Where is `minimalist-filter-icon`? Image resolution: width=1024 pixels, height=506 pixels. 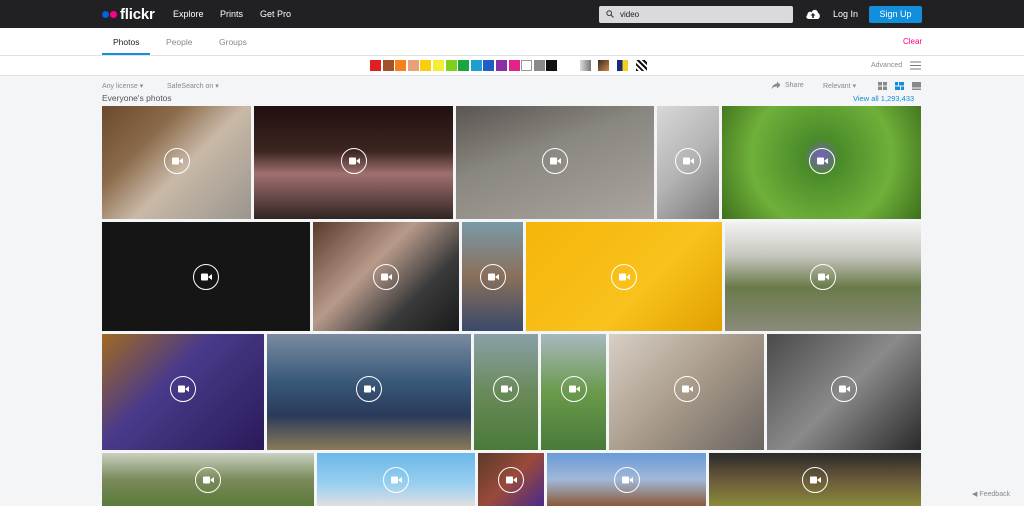 minimalist-filter-icon is located at coordinates (622, 65).